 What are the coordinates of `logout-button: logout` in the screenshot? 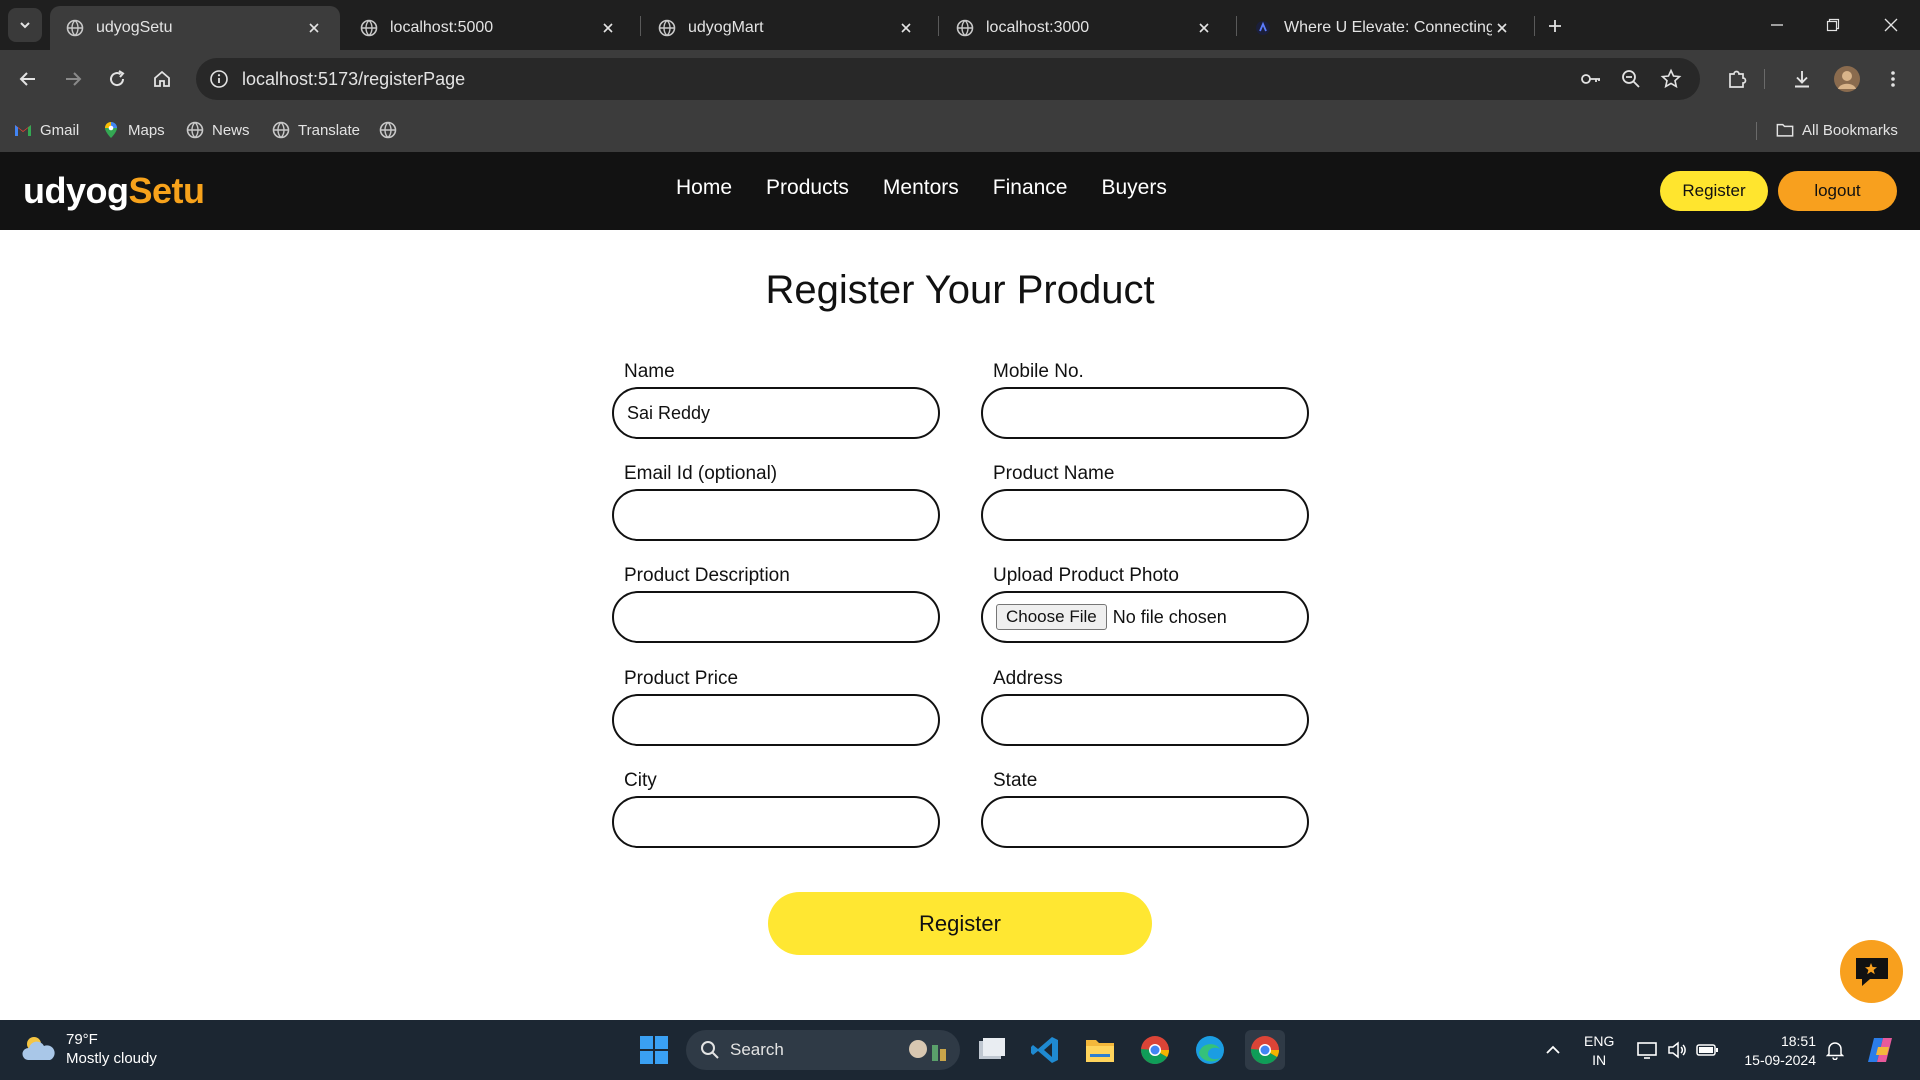 It's located at (1837, 191).